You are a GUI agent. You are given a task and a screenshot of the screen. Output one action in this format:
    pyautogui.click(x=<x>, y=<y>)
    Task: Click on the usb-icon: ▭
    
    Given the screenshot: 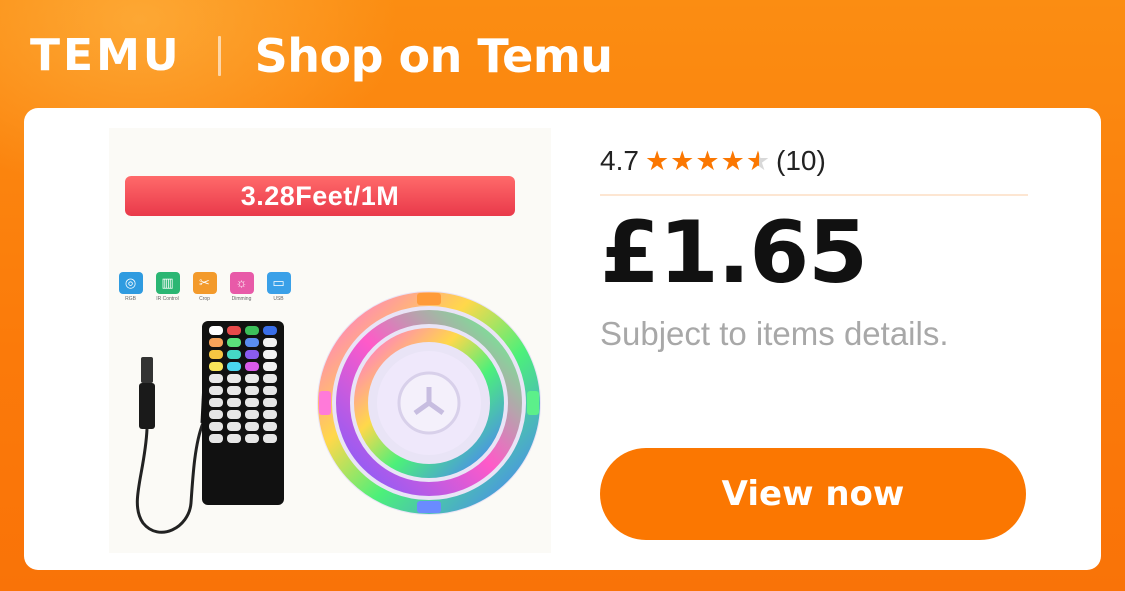 What is the action you would take?
    pyautogui.click(x=278, y=283)
    